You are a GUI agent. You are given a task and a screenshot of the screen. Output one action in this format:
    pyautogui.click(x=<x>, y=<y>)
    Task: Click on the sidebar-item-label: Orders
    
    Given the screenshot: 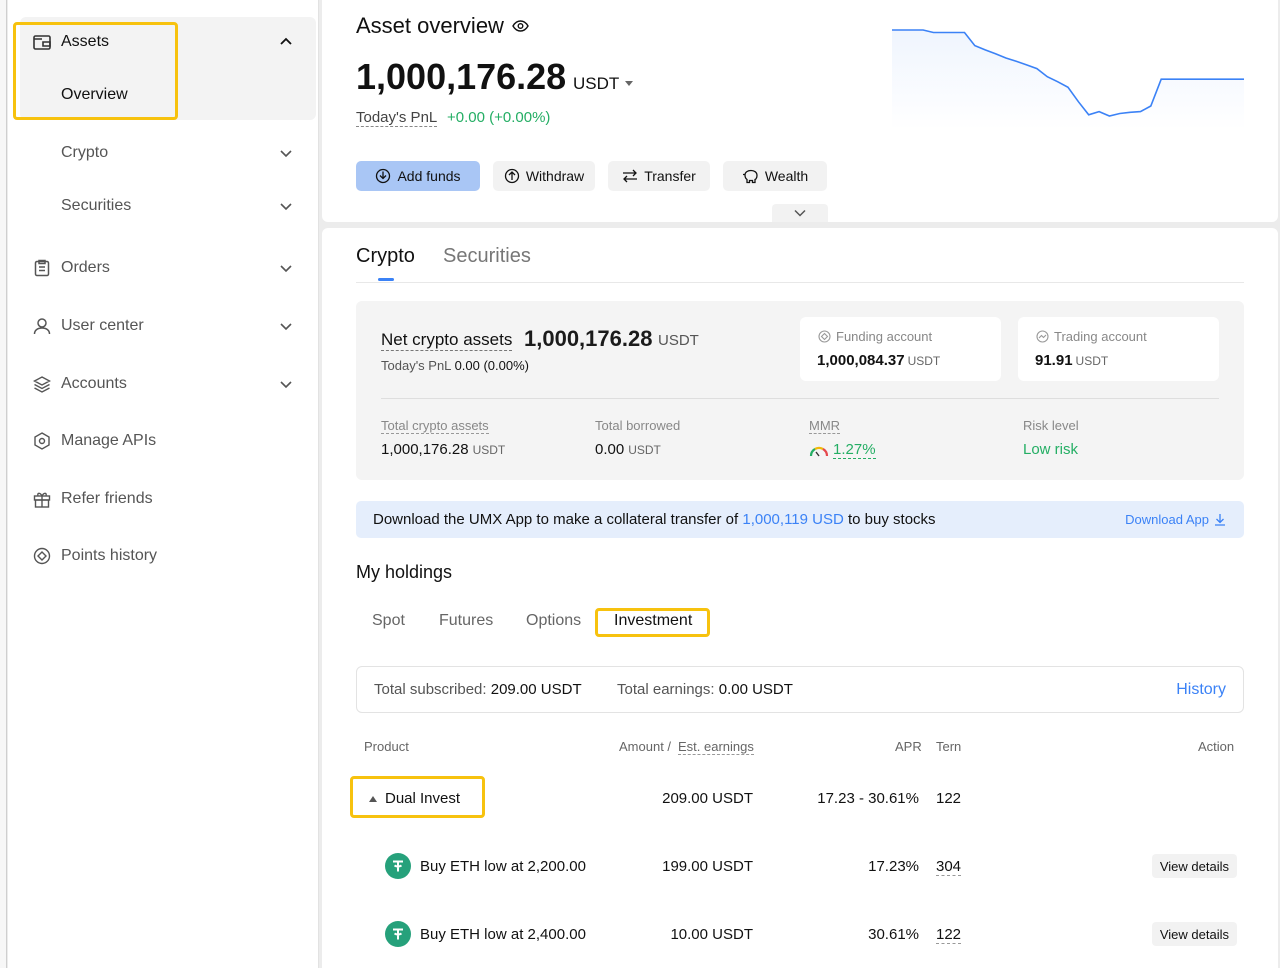 What is the action you would take?
    pyautogui.click(x=85, y=267)
    